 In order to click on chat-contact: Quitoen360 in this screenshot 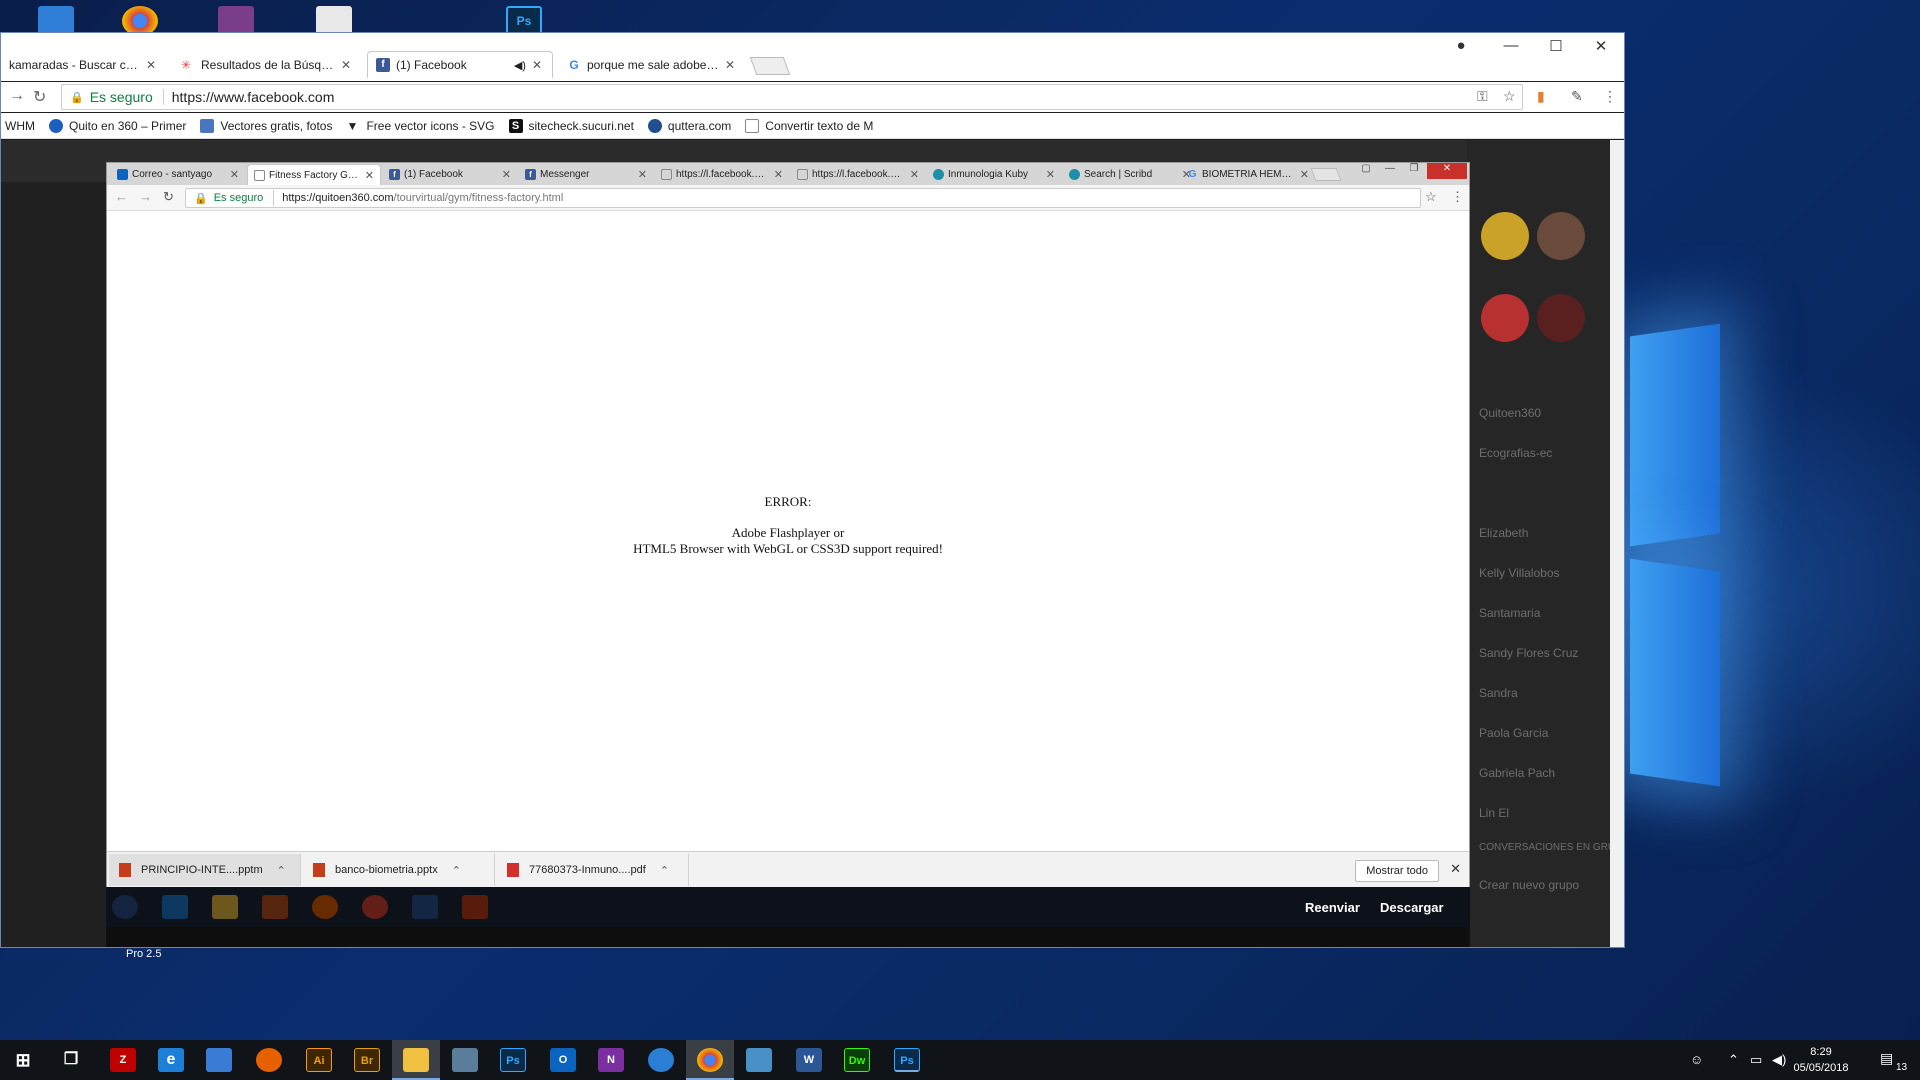, I will do `click(1510, 413)`.